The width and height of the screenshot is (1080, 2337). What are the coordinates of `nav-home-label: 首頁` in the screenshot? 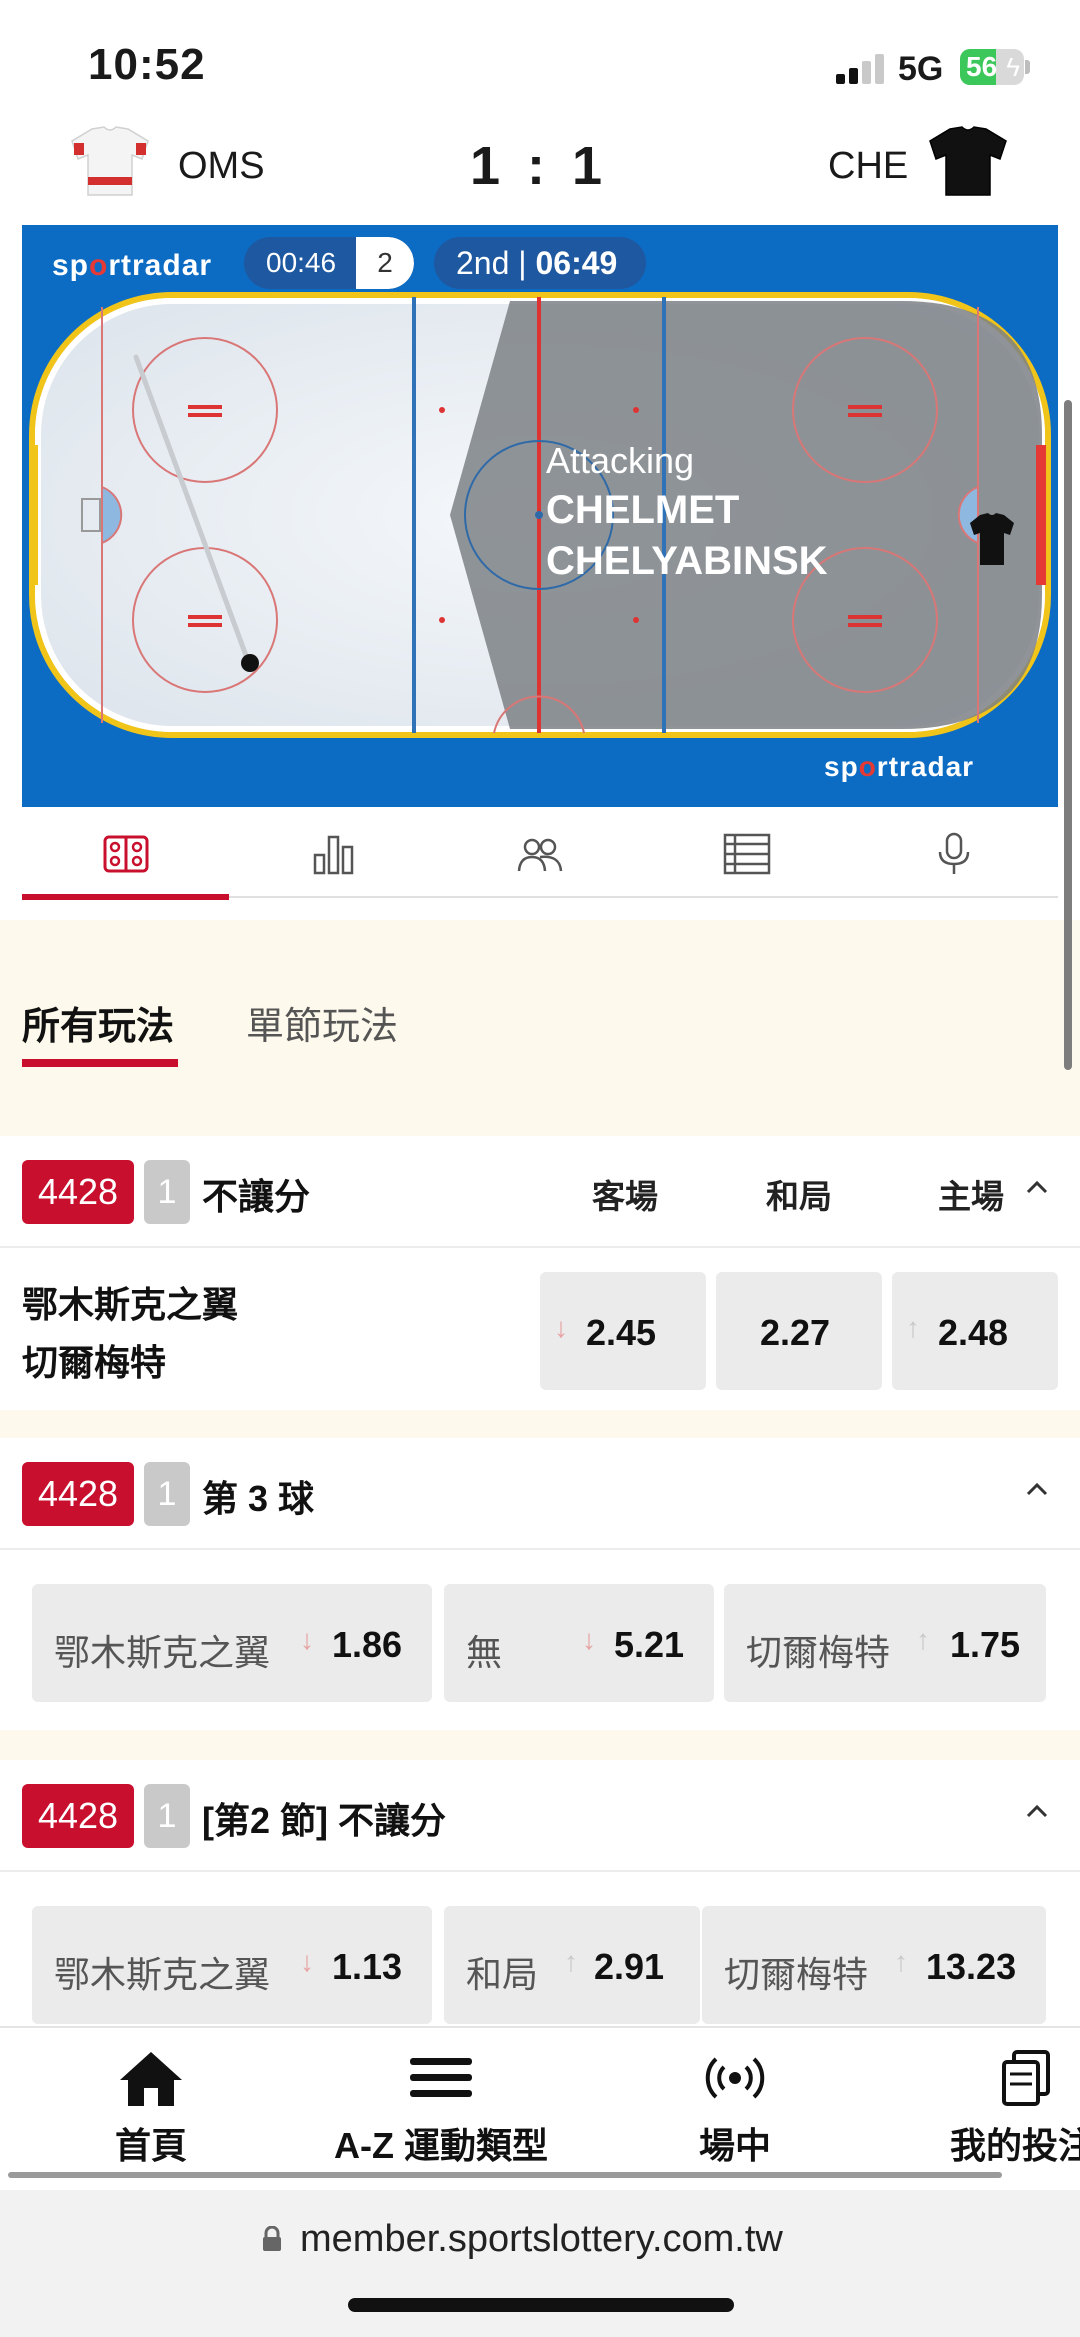 It's located at (150, 2145).